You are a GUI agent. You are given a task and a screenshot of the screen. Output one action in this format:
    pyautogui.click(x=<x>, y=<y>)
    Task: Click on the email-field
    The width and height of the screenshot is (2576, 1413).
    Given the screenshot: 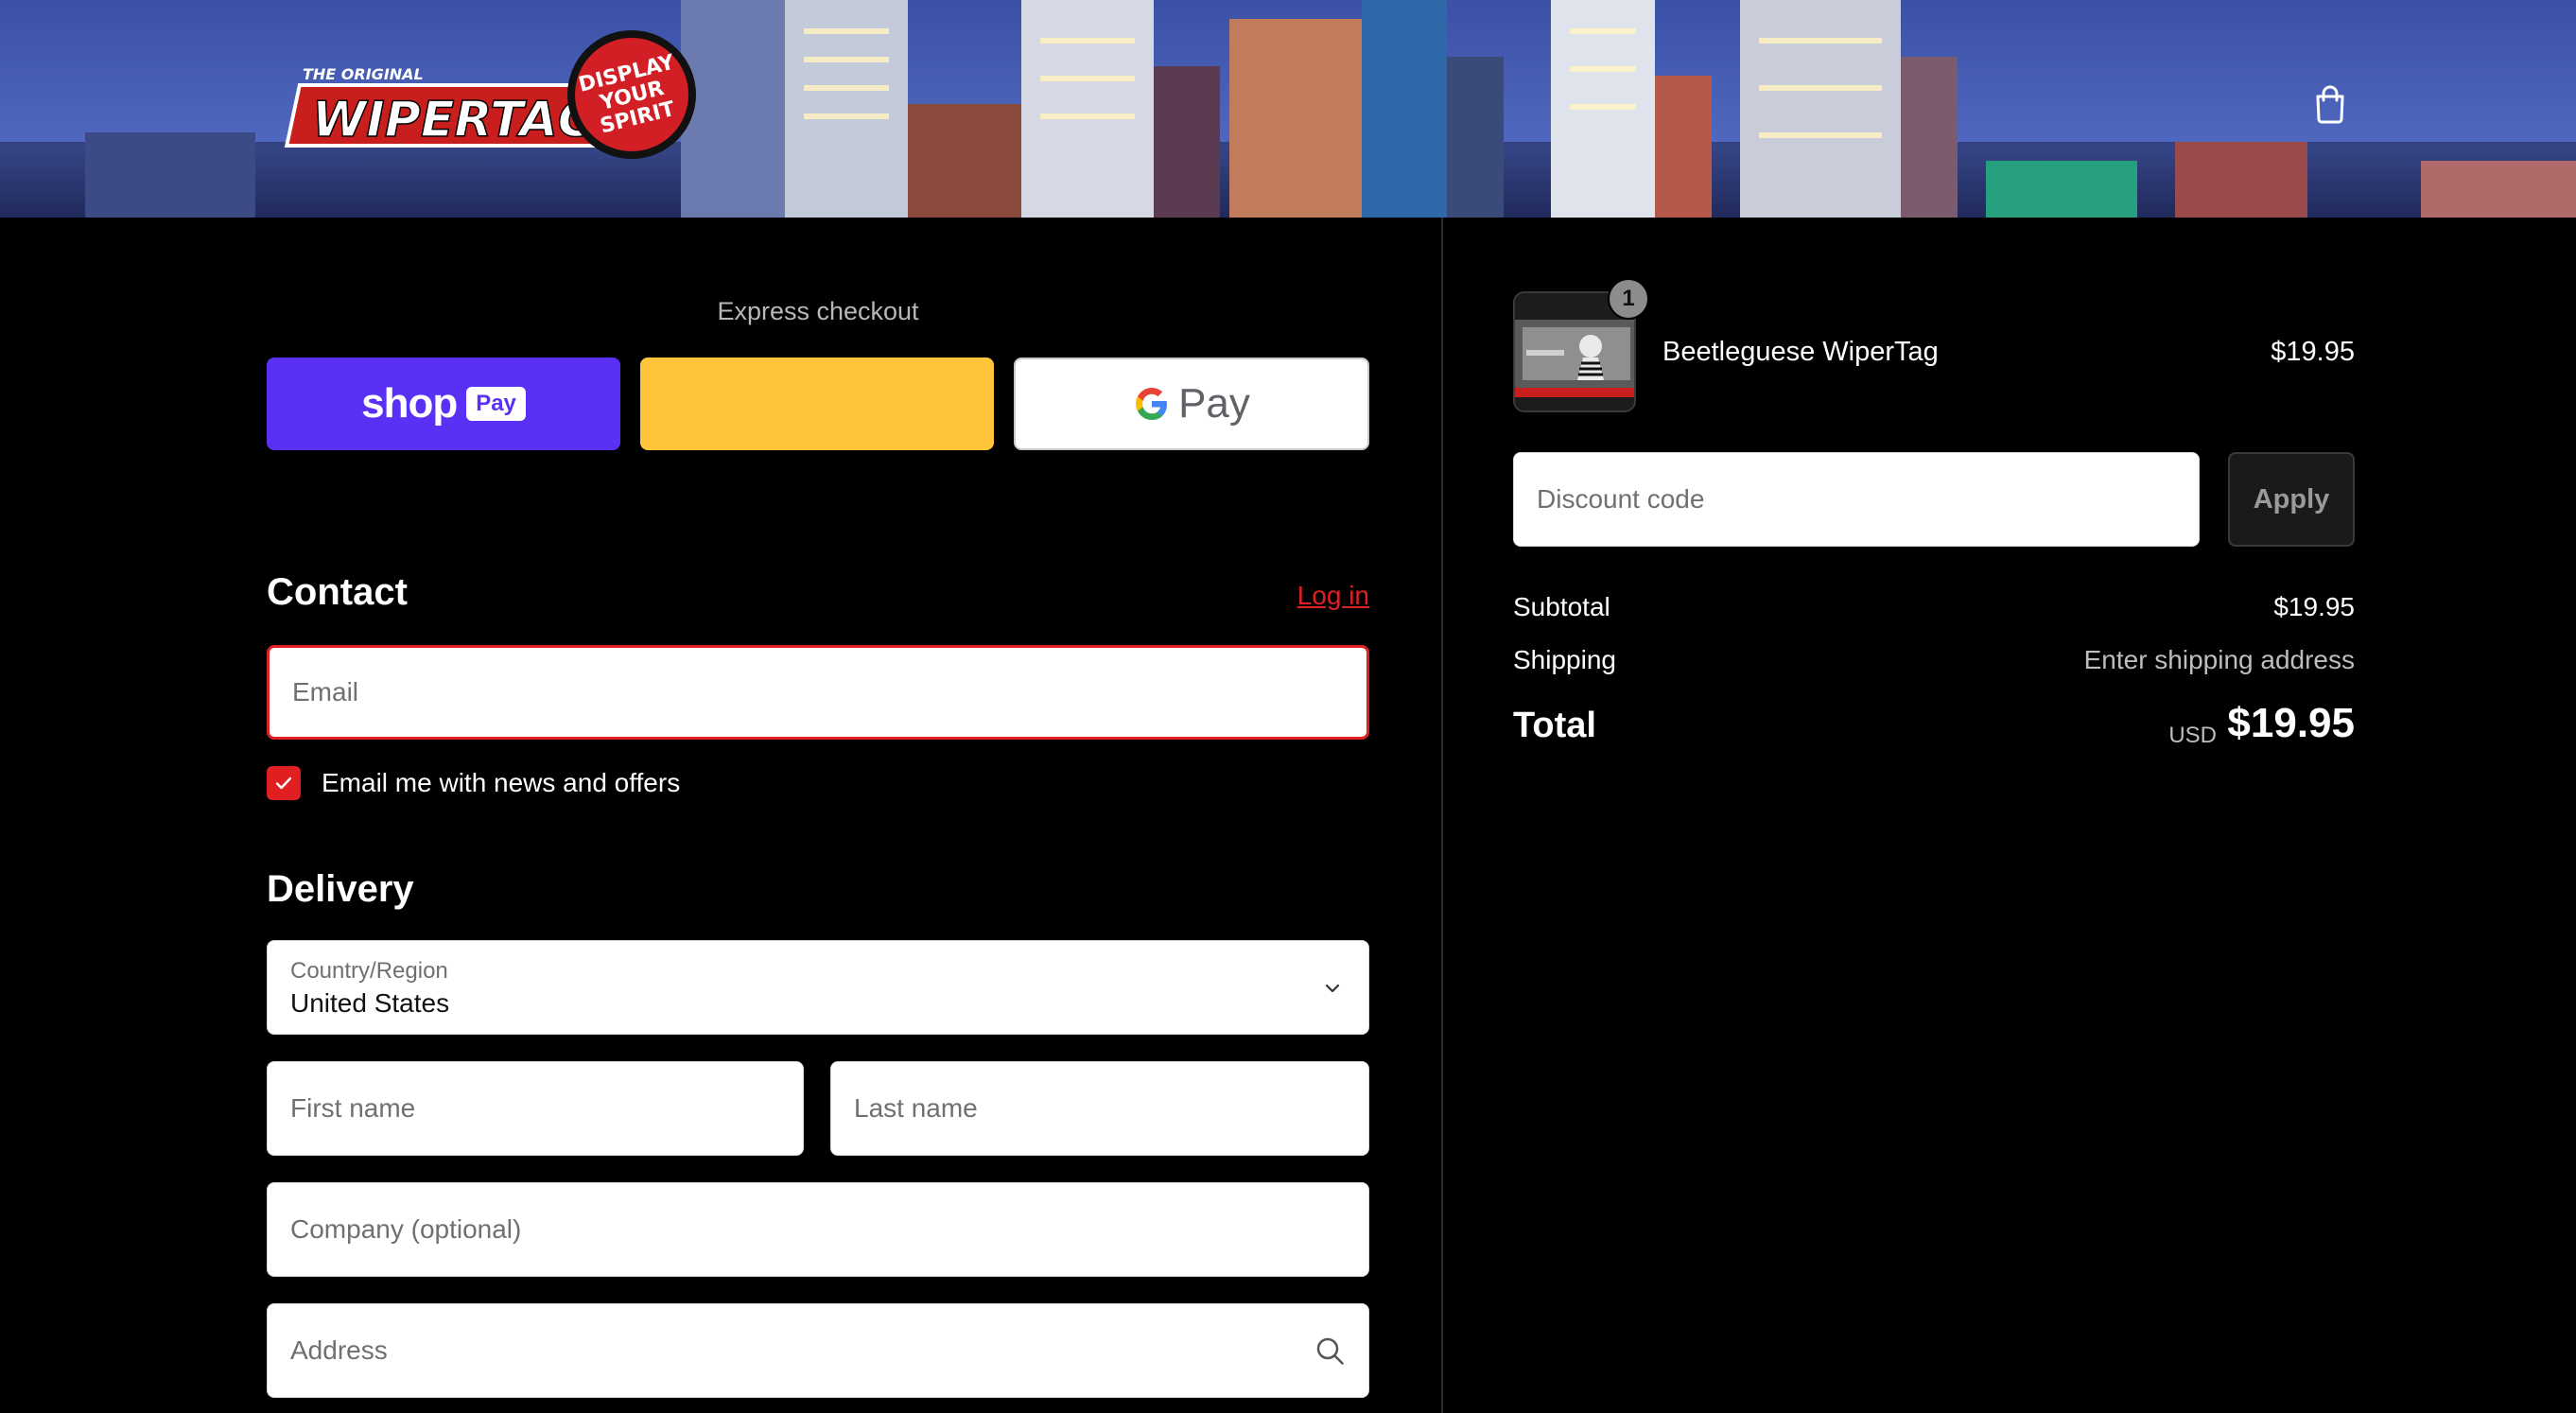 What is the action you would take?
    pyautogui.click(x=818, y=692)
    